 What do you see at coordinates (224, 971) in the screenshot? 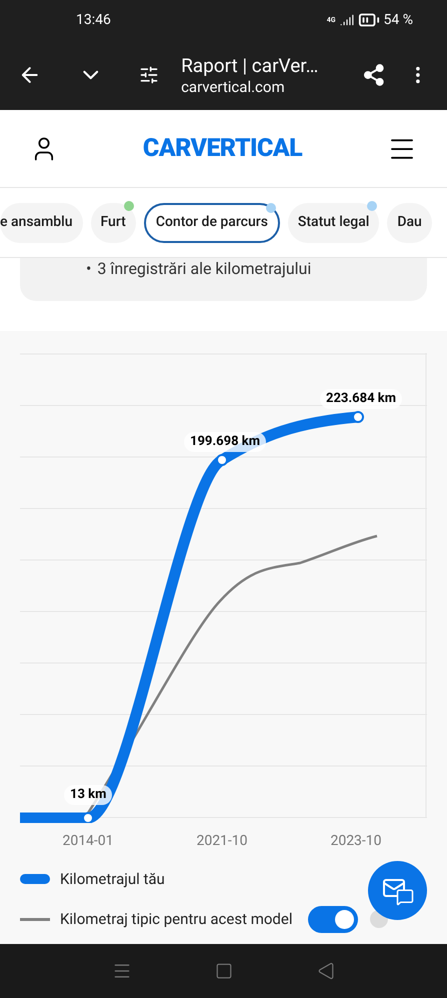
I see `nav-home-icon` at bounding box center [224, 971].